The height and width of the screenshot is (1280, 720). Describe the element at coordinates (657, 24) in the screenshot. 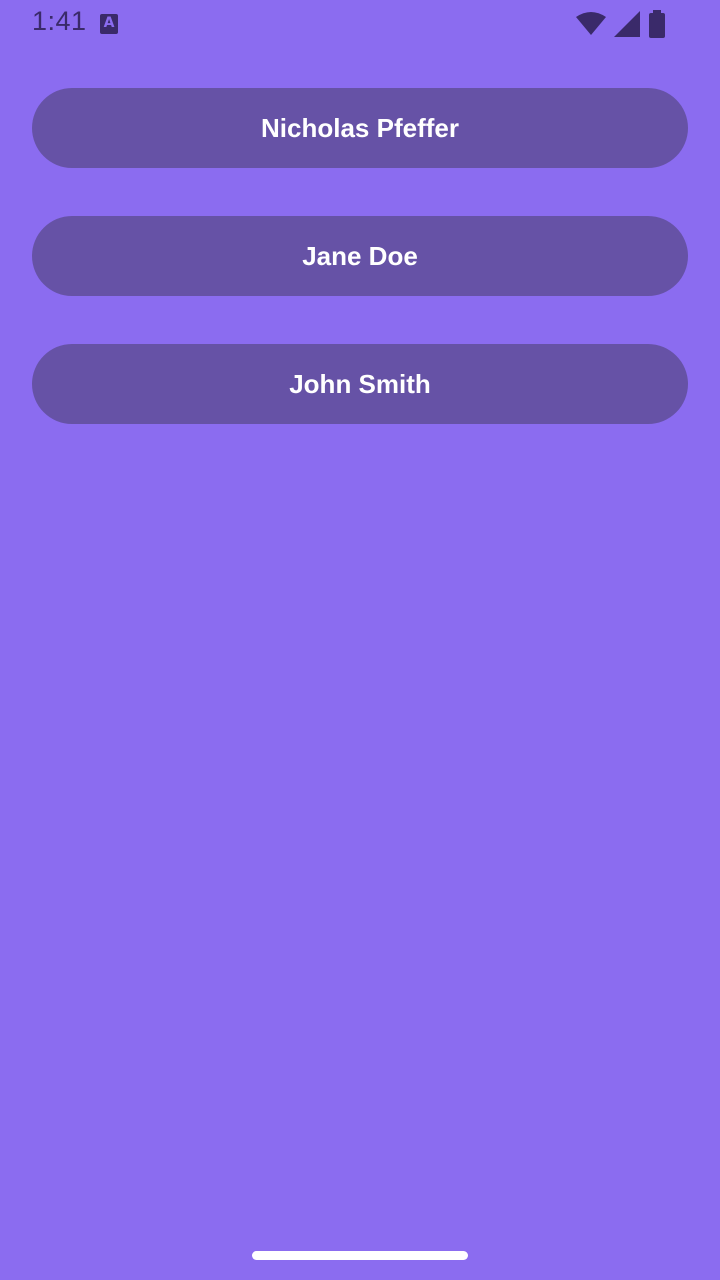

I see `battery-icon` at that location.